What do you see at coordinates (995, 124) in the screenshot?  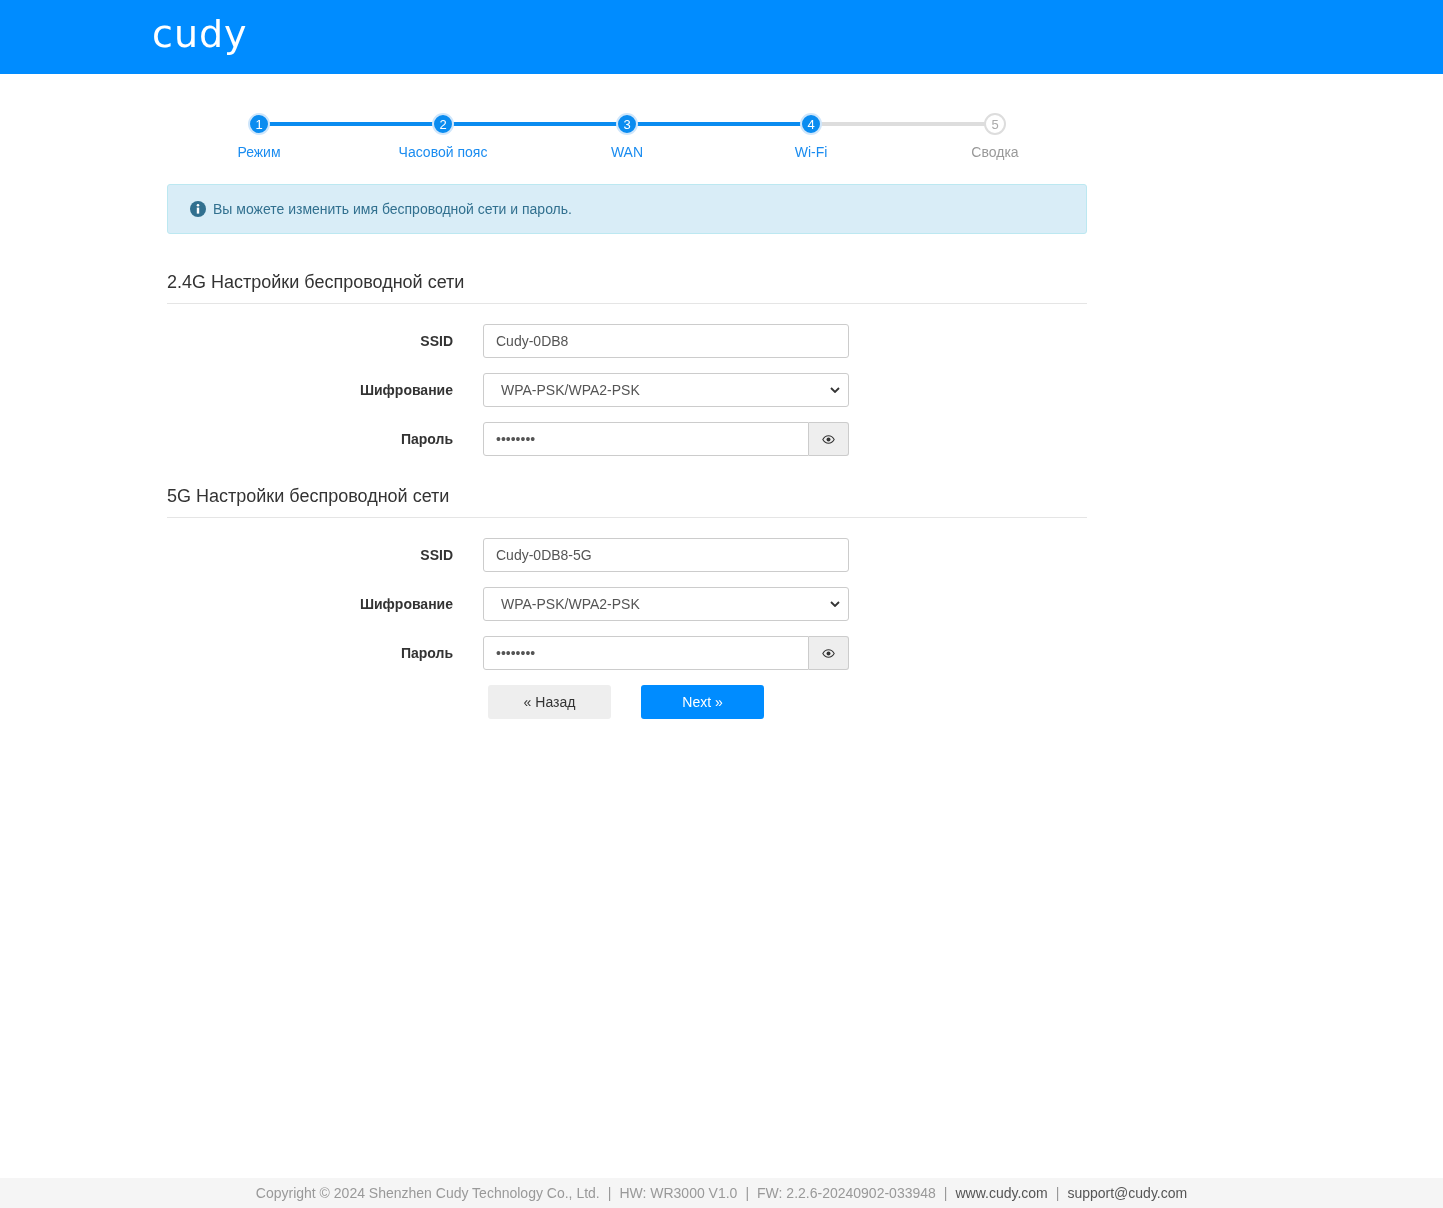 I see `step-number: 5` at bounding box center [995, 124].